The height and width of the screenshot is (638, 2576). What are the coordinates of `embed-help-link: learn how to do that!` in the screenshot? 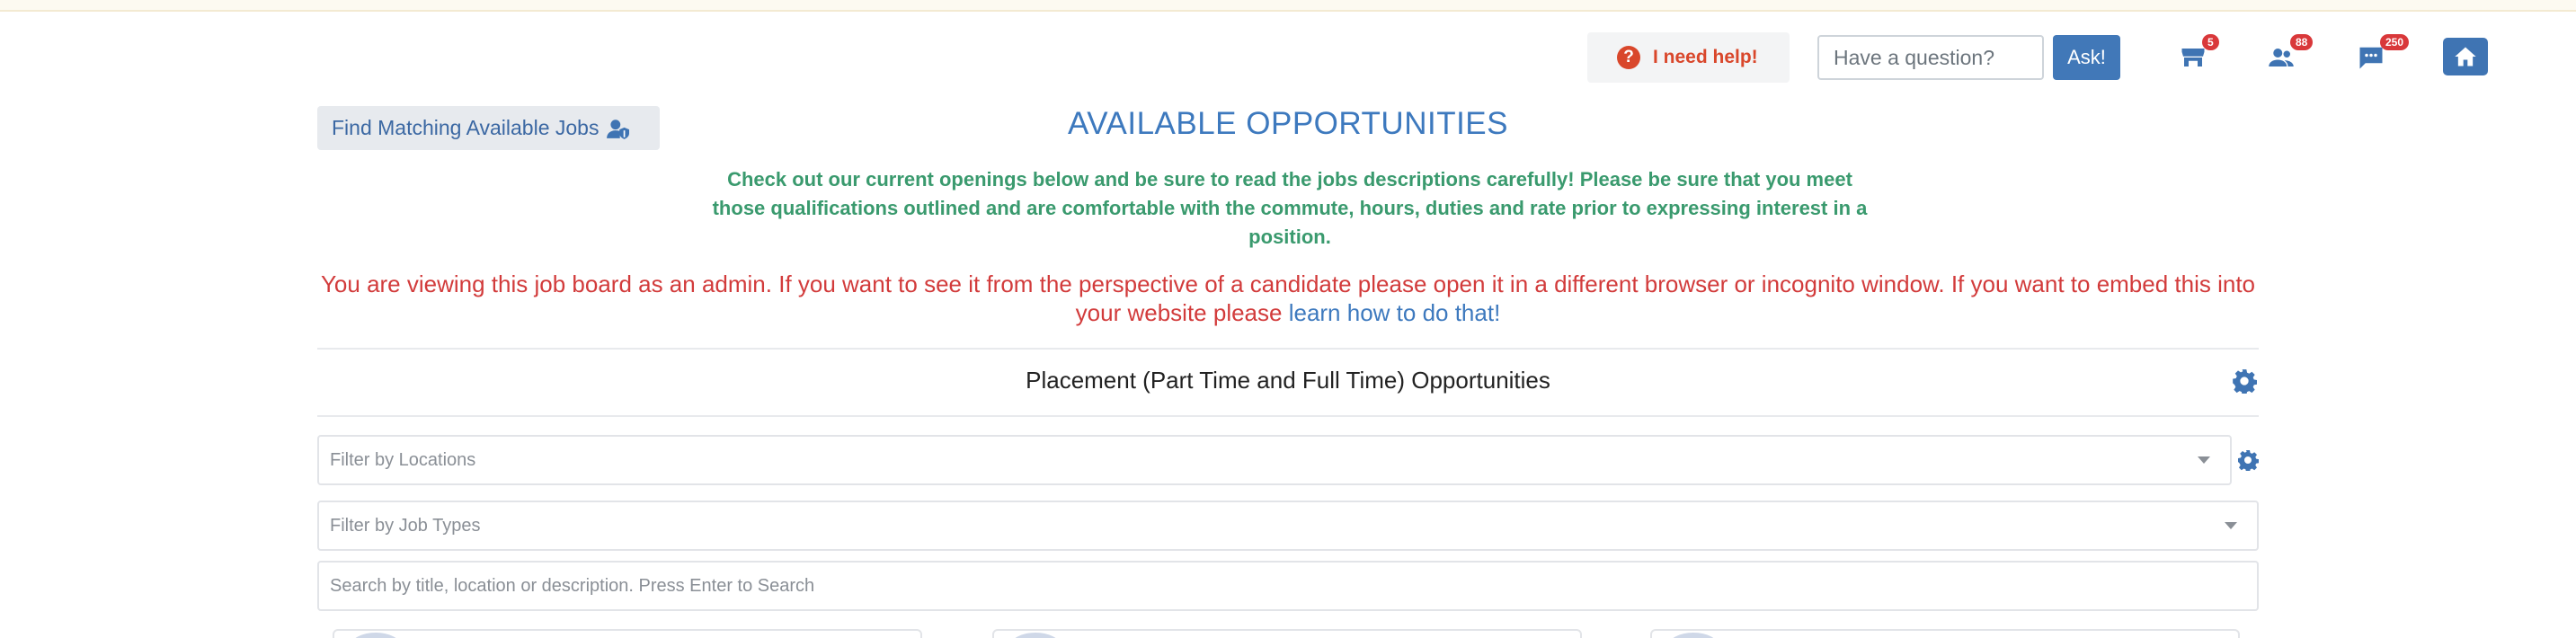 It's located at (1395, 312).